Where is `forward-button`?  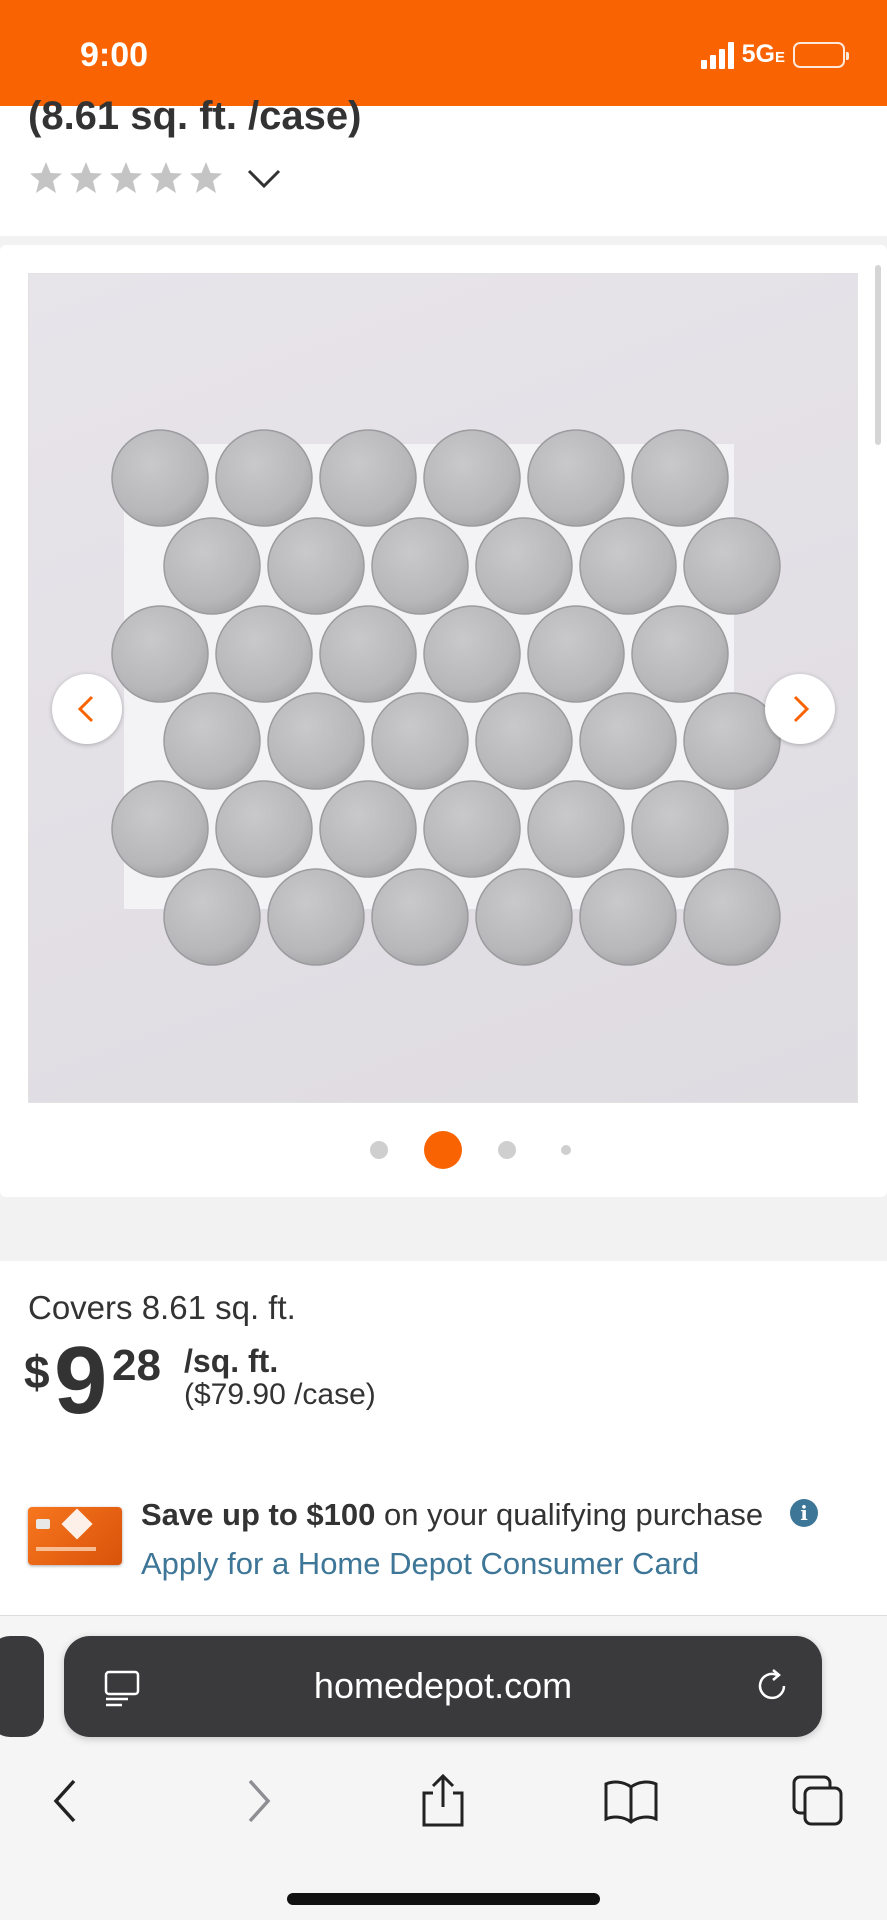
forward-button is located at coordinates (258, 1801).